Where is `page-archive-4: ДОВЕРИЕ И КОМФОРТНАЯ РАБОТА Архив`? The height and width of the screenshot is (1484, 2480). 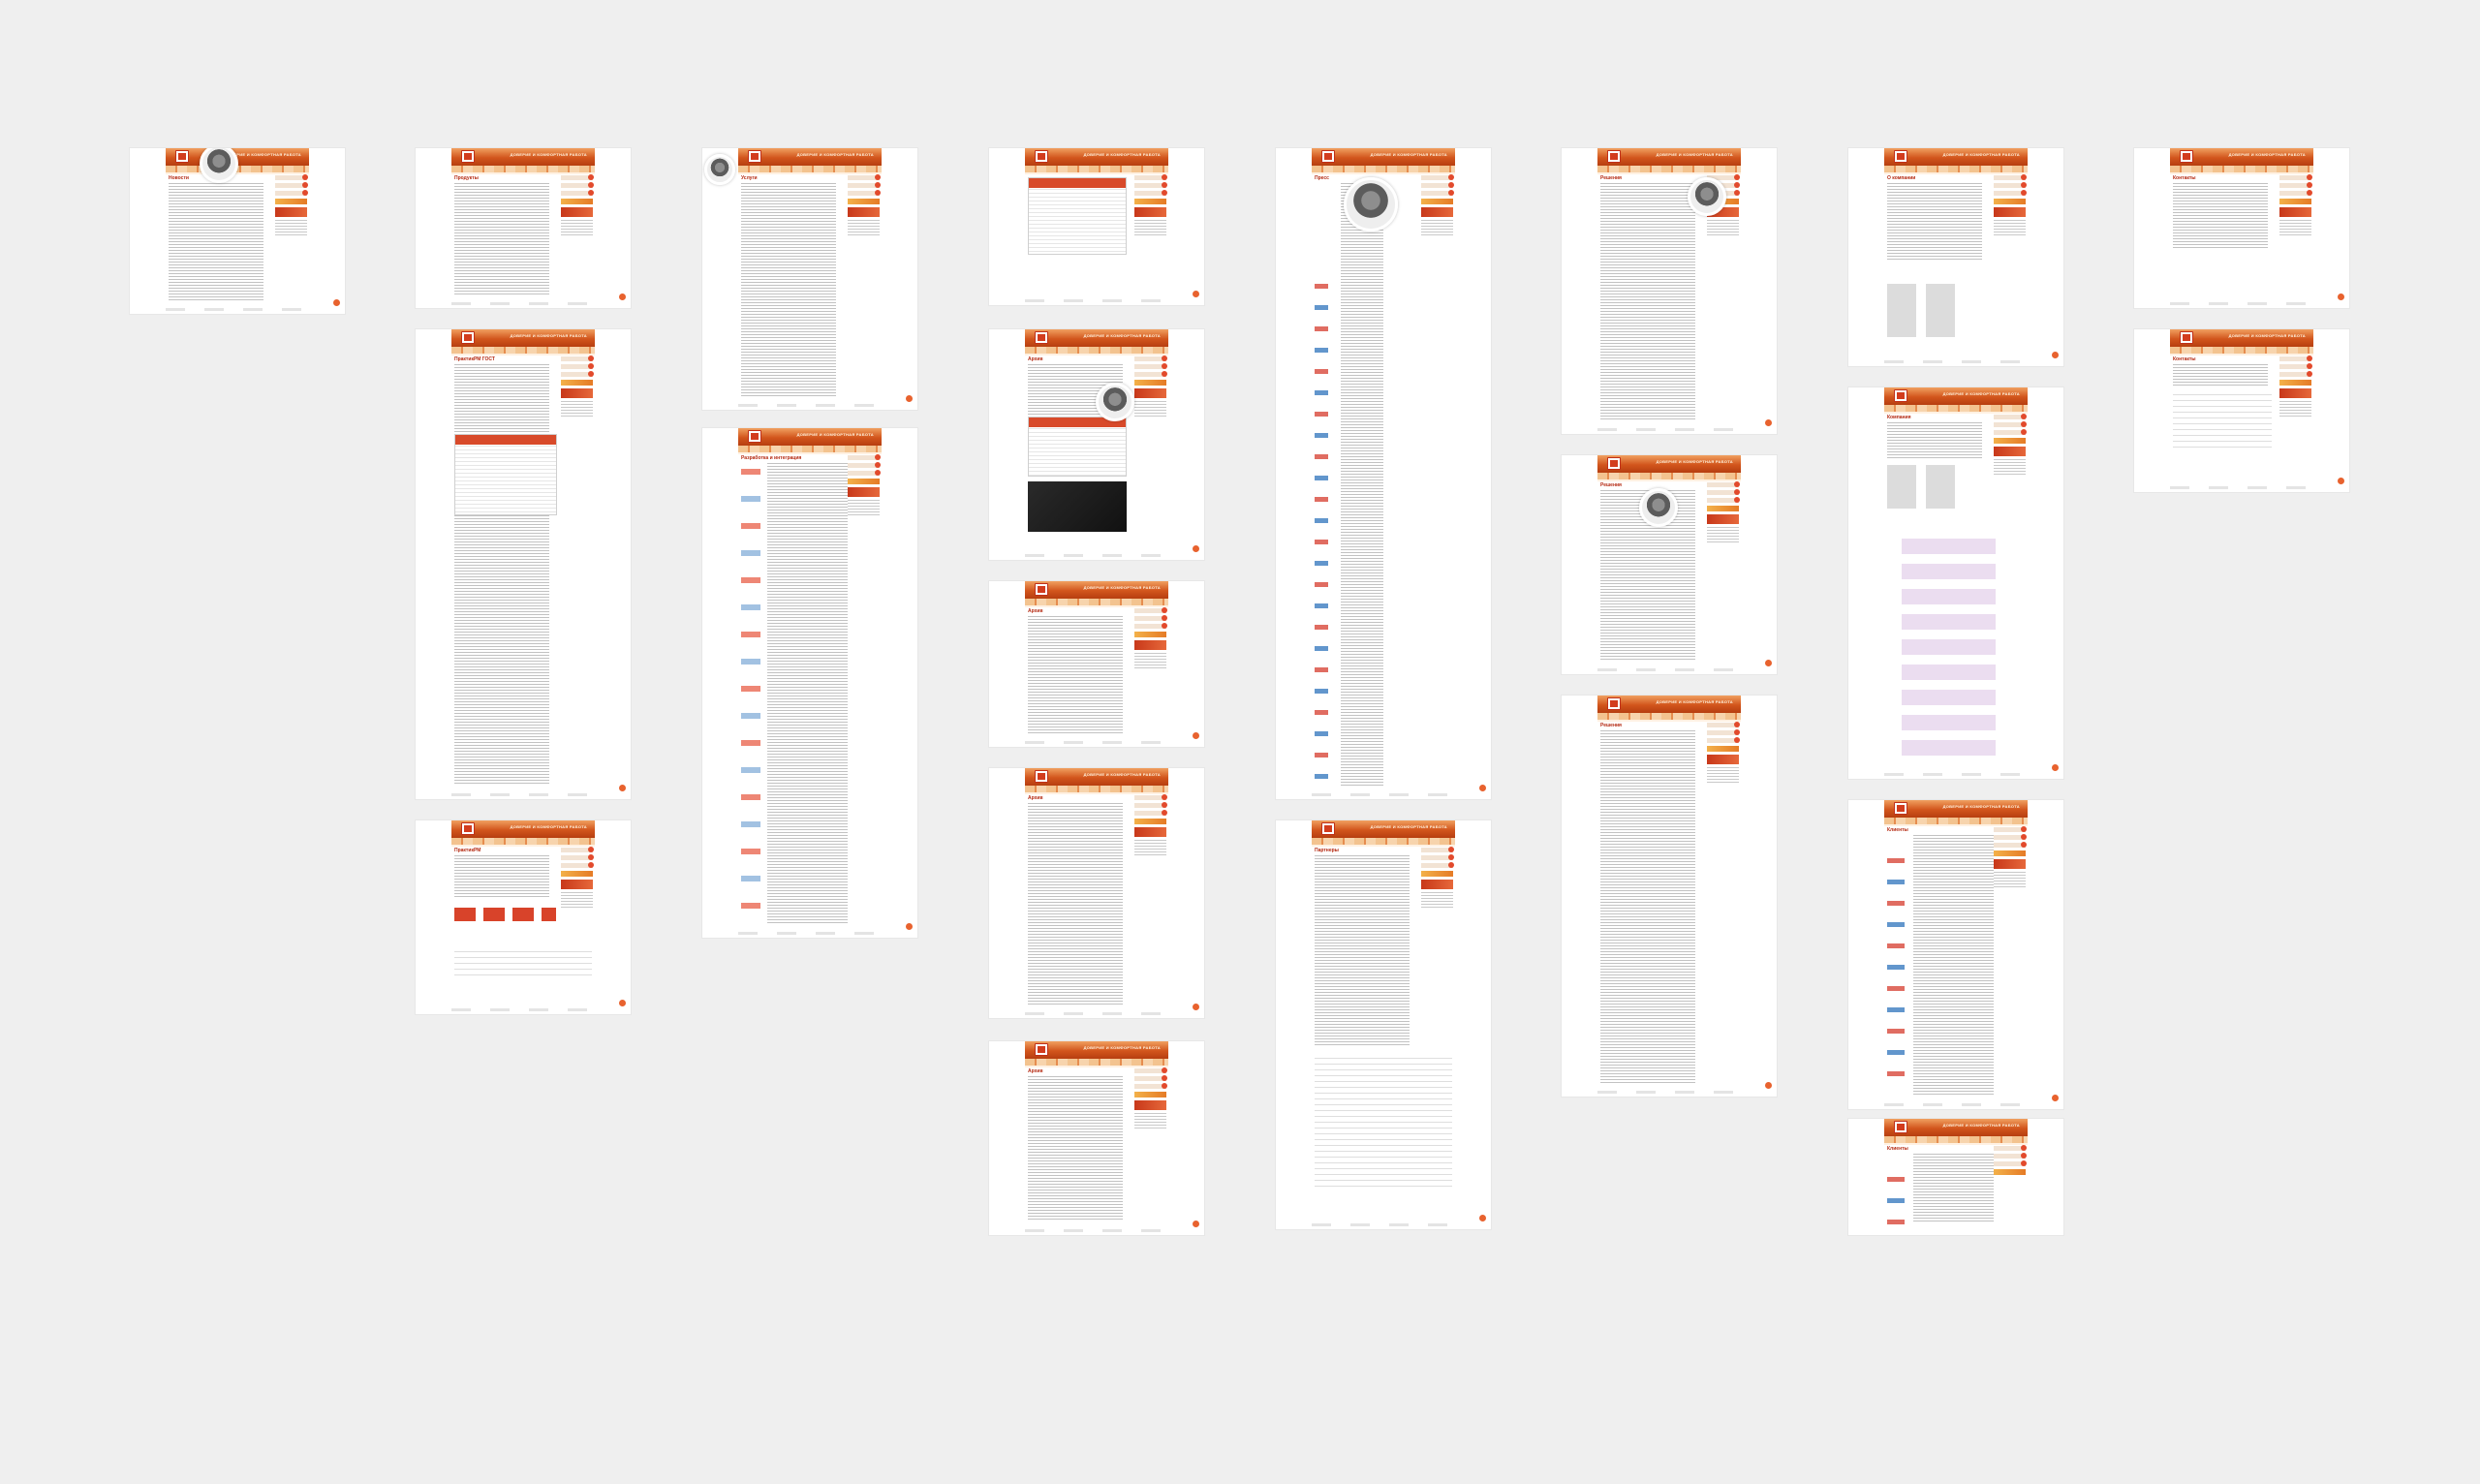 page-archive-4: ДОВЕРИЕ И КОМФОРТНАЯ РАБОТА Архив is located at coordinates (1096, 1138).